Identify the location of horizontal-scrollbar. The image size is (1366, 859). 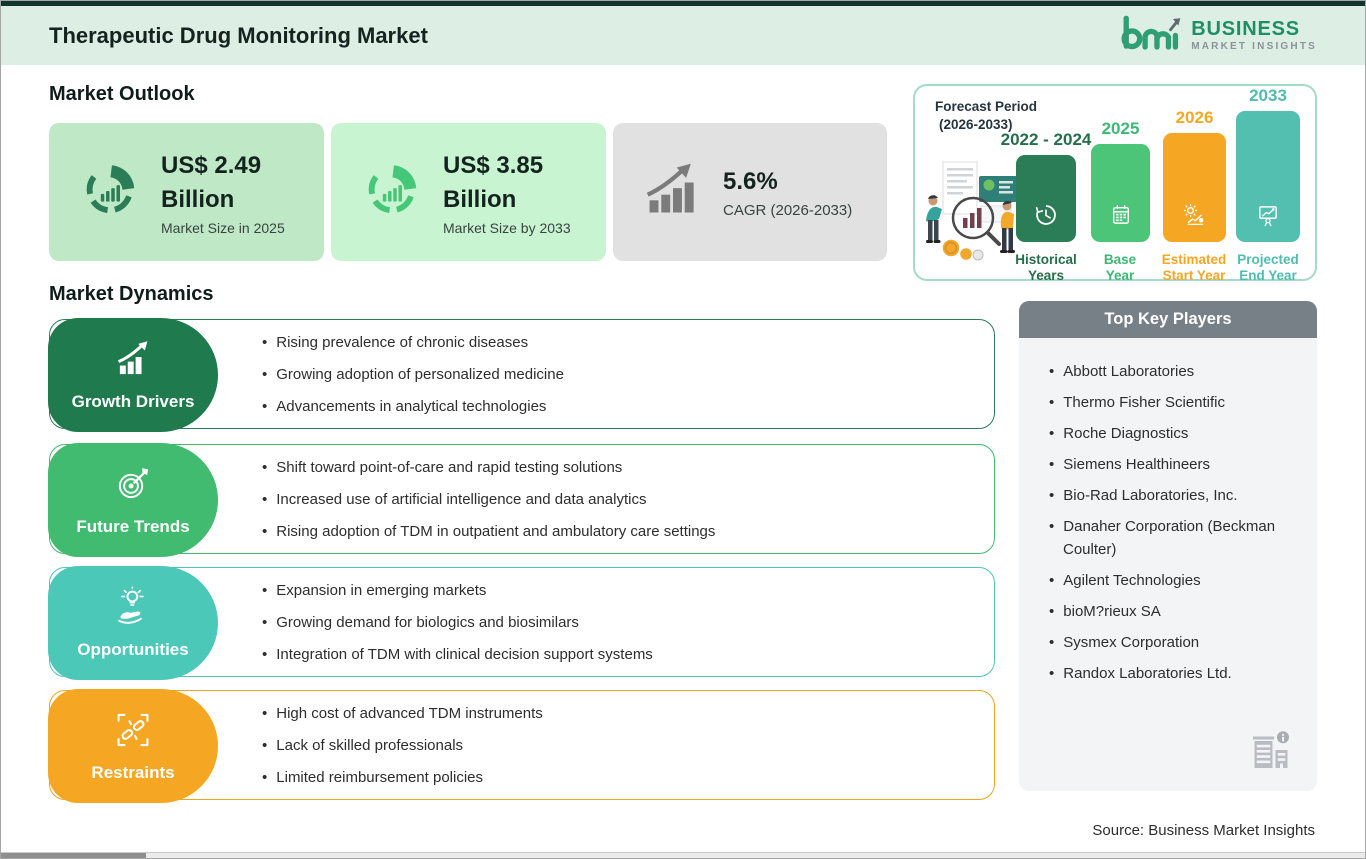
(683, 855).